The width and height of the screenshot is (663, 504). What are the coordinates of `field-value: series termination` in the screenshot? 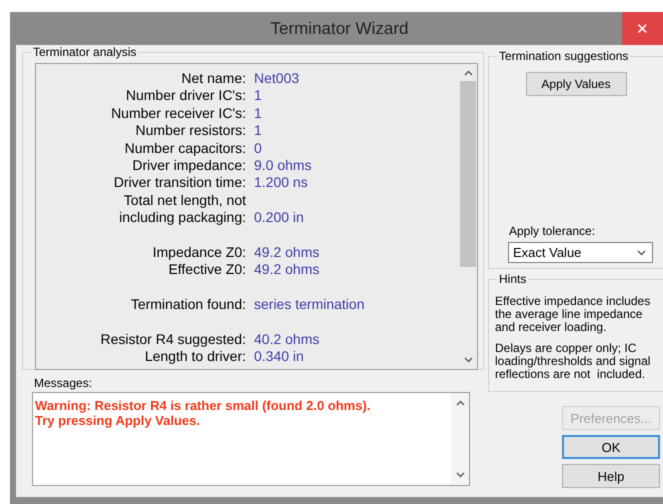 It's located at (309, 305).